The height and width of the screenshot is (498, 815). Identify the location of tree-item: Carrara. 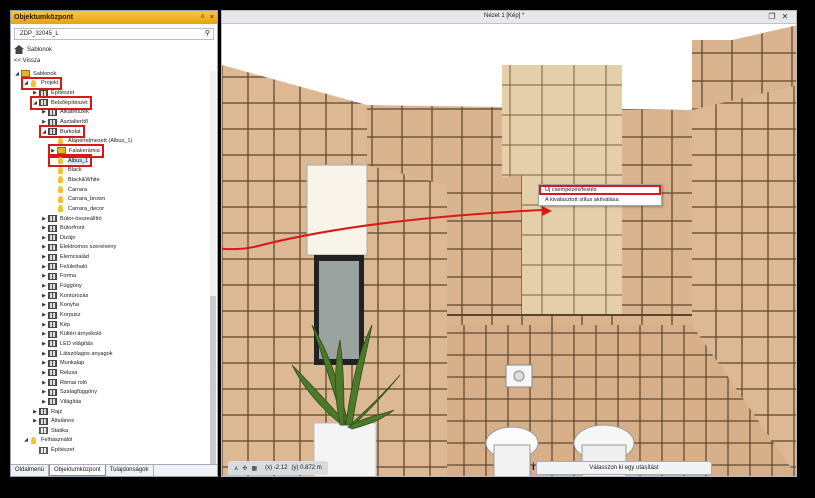
(68, 190).